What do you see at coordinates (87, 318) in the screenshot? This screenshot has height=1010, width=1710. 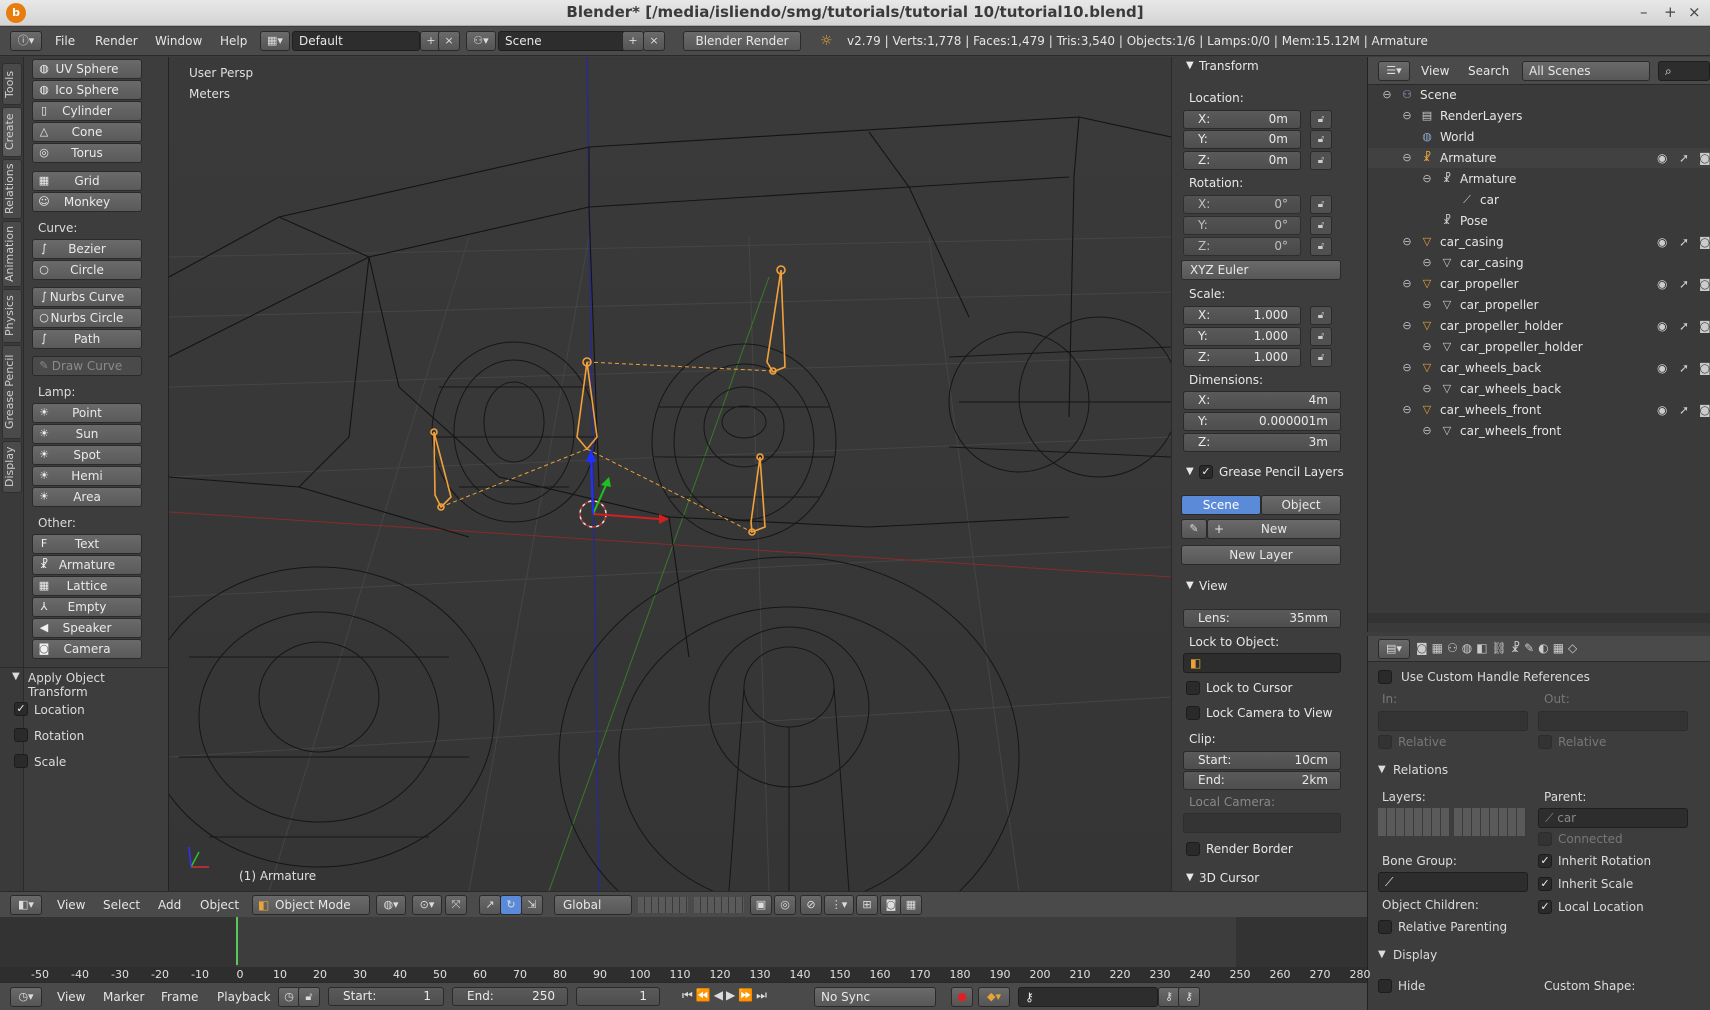 I see `add-nurbs-circle-button: ○ Nurbs Circle` at bounding box center [87, 318].